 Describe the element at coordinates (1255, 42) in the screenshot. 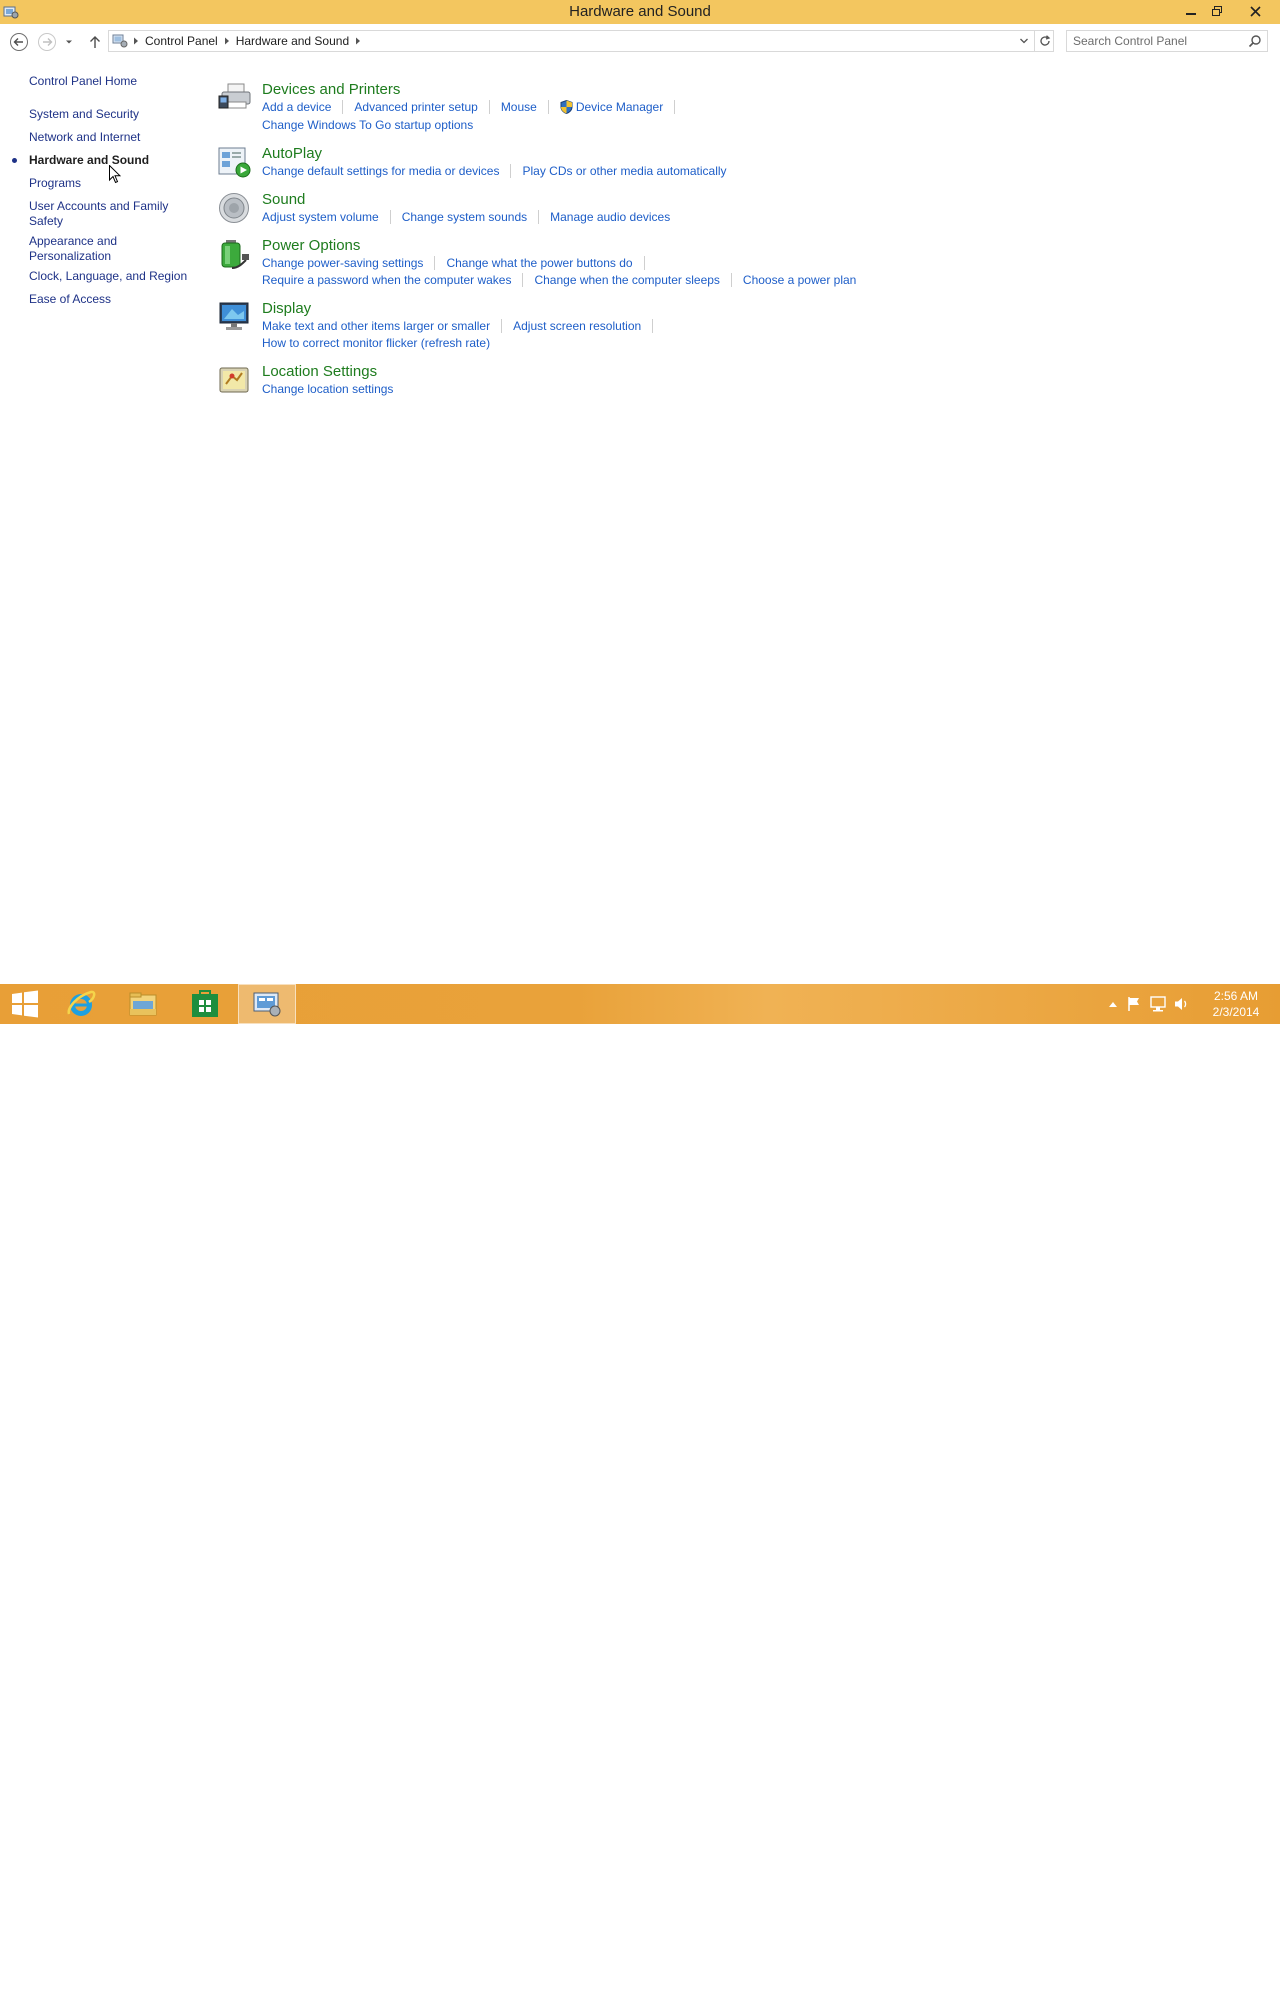

I see `search-icon` at that location.